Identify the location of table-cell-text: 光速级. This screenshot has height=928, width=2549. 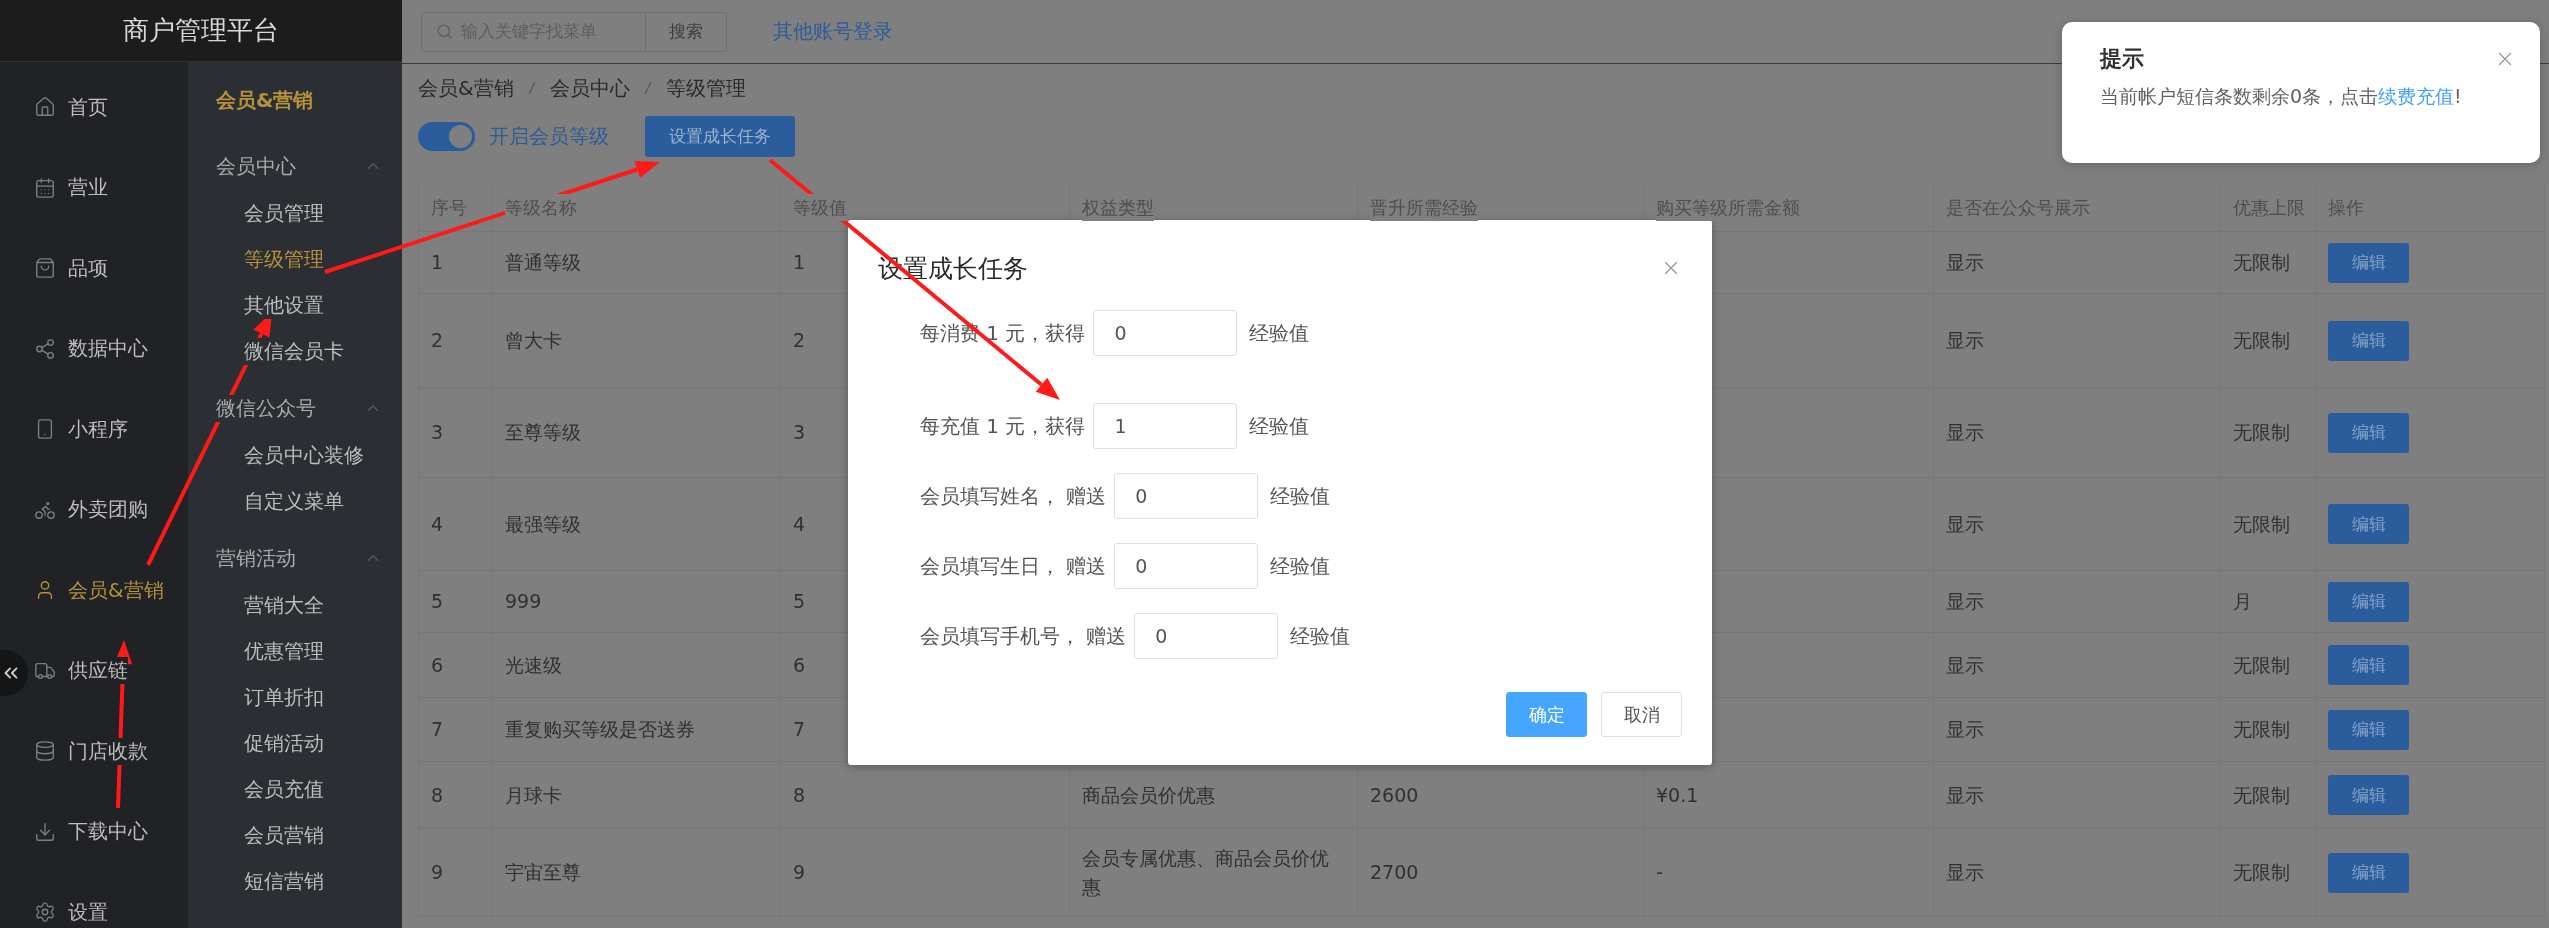
(533, 665).